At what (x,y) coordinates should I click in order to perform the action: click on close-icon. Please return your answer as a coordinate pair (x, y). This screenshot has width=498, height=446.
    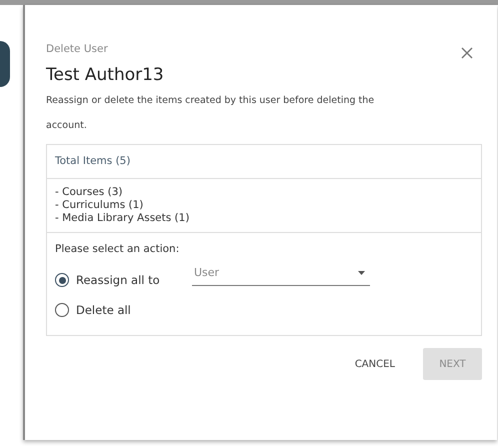
    Looking at the image, I should click on (467, 53).